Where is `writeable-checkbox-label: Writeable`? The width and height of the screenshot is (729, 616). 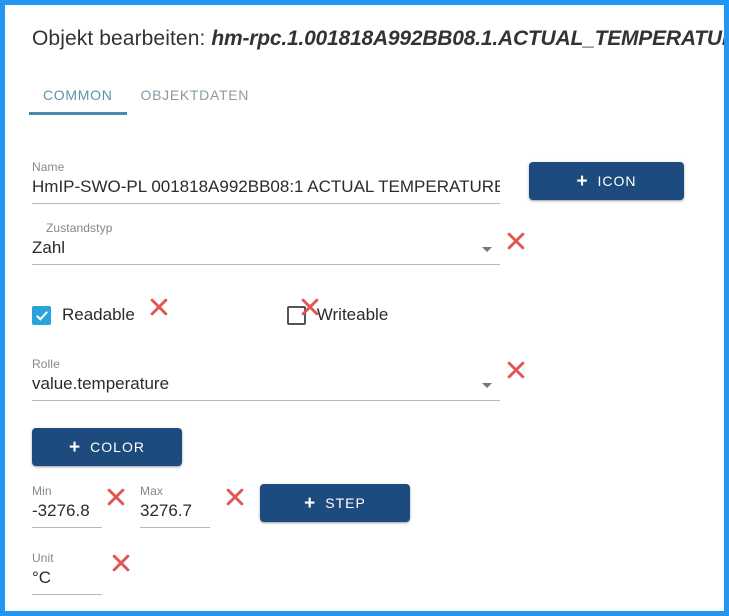 writeable-checkbox-label: Writeable is located at coordinates (352, 314).